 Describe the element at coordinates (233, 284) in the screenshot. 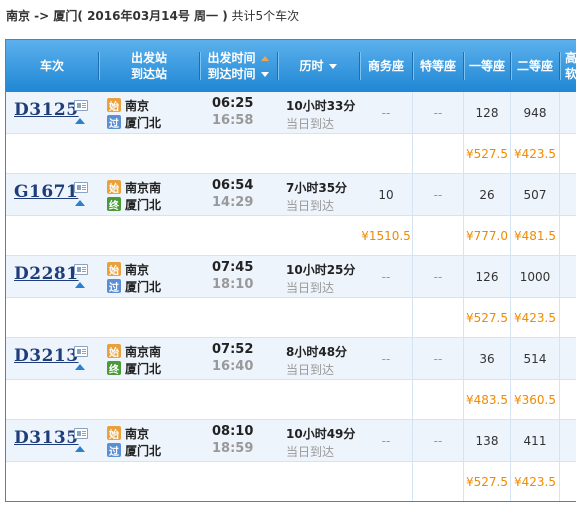

I see `arrival-time: 18:10` at that location.